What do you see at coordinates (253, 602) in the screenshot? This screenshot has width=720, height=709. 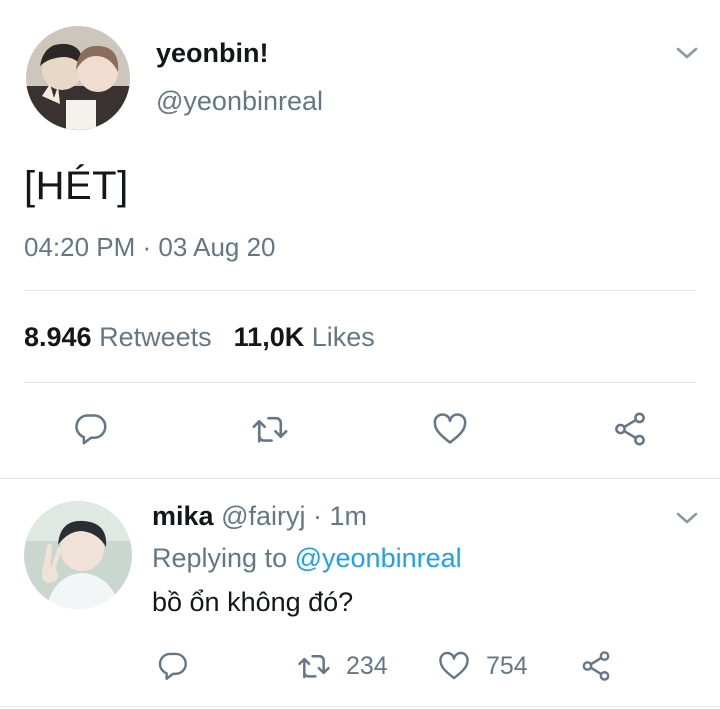 I see `reply-text: bồ ổn không đó?` at bounding box center [253, 602].